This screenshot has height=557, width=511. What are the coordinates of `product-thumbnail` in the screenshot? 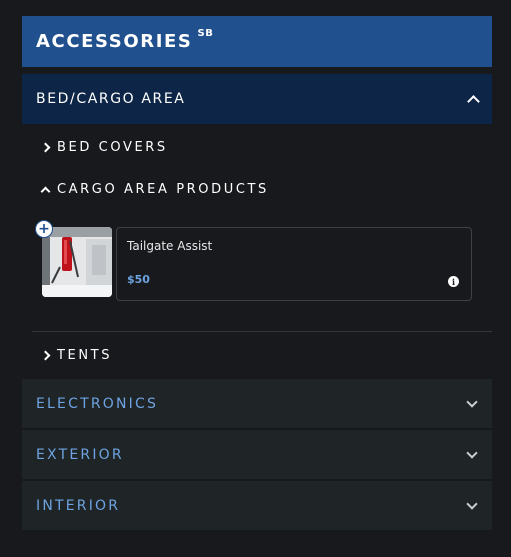 It's located at (77, 262).